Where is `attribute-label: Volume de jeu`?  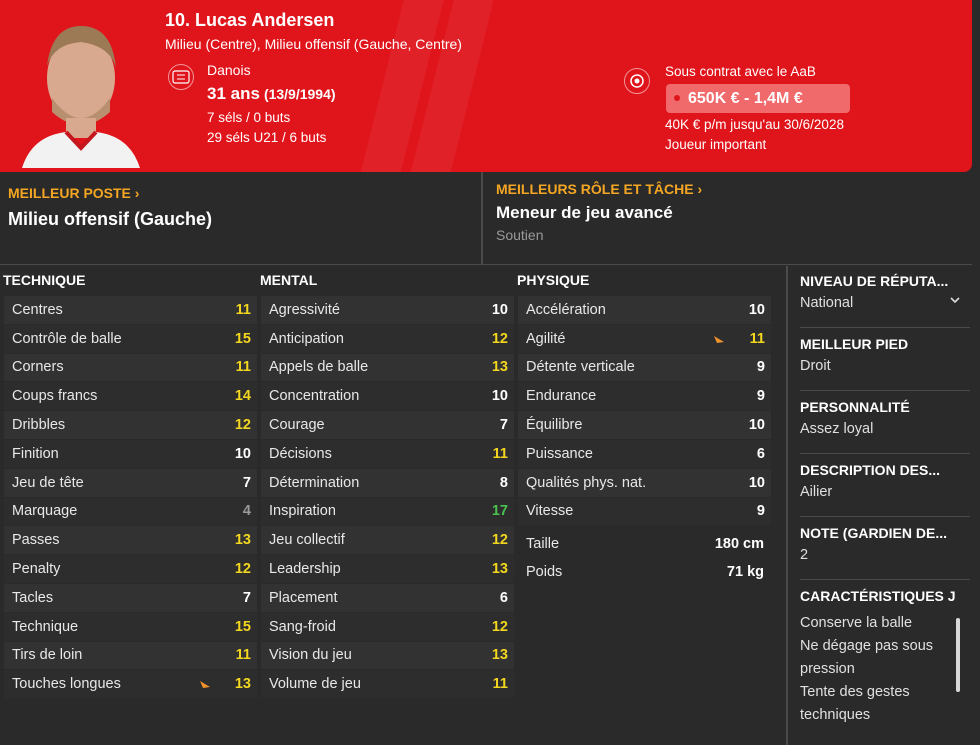
attribute-label: Volume de jeu is located at coordinates (315, 684).